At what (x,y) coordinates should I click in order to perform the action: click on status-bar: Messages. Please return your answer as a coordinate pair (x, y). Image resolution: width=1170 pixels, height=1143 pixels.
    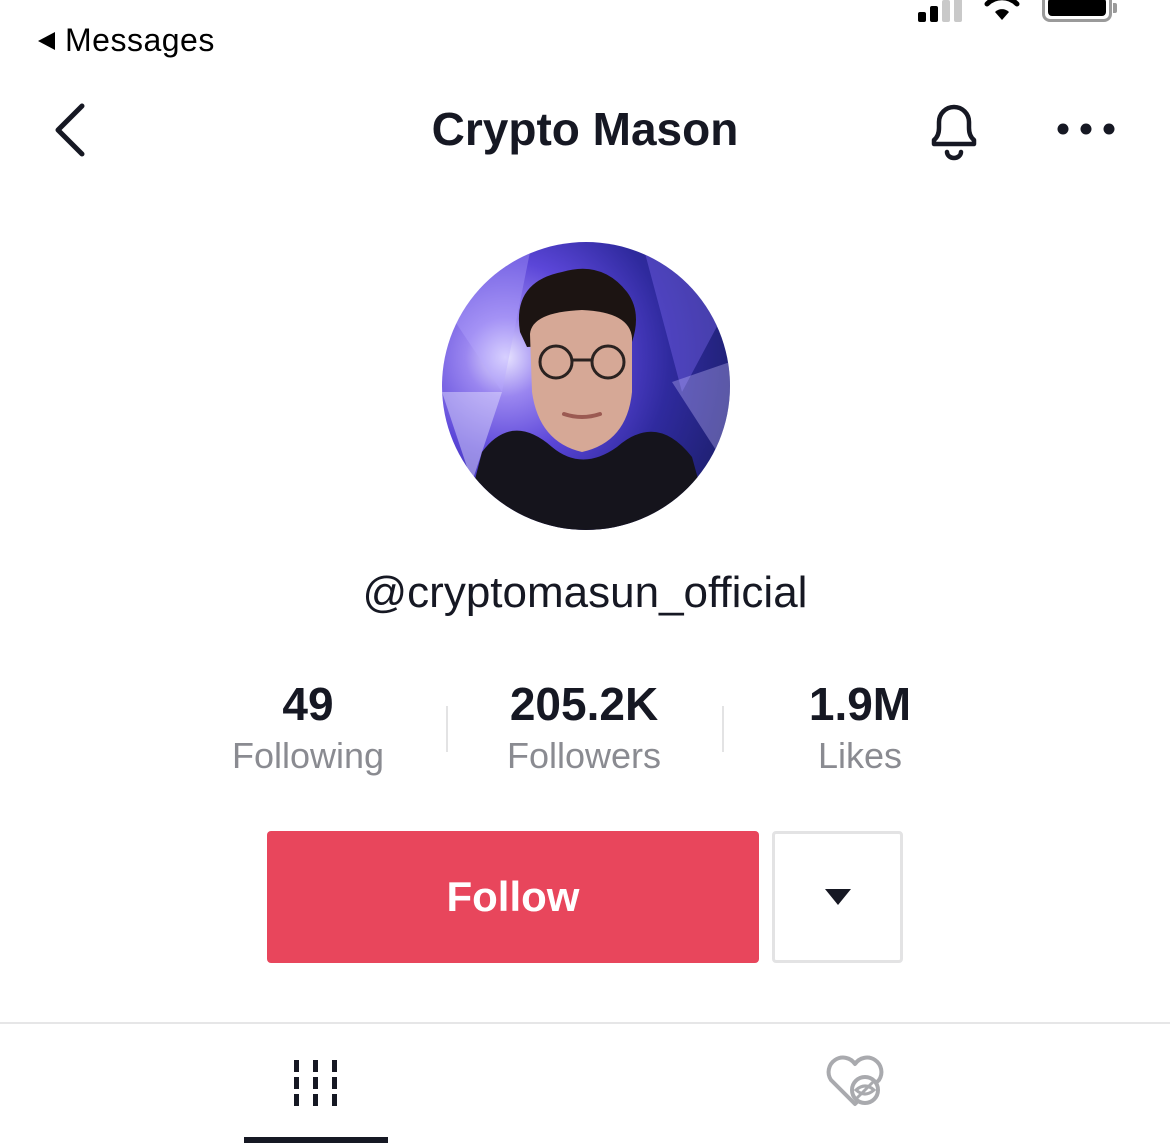
    Looking at the image, I should click on (585, 35).